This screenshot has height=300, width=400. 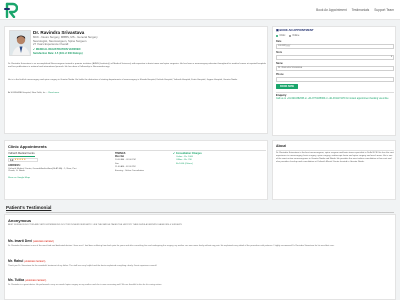 I want to click on reviewer-name-text: Mr. Rahul, so click(x=16, y=261).